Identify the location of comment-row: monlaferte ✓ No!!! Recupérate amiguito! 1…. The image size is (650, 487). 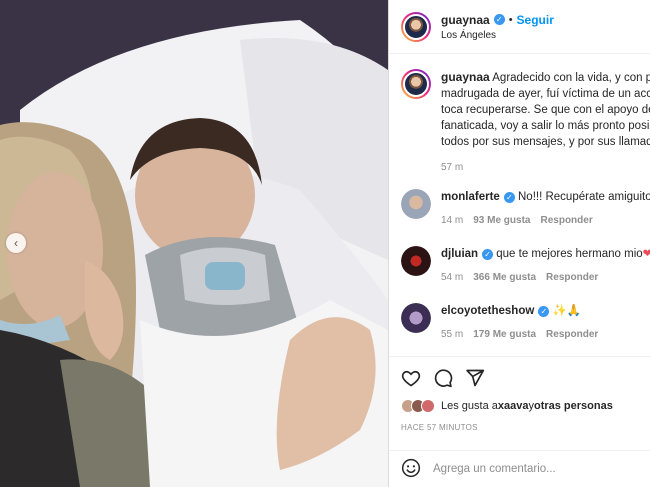
(525, 217).